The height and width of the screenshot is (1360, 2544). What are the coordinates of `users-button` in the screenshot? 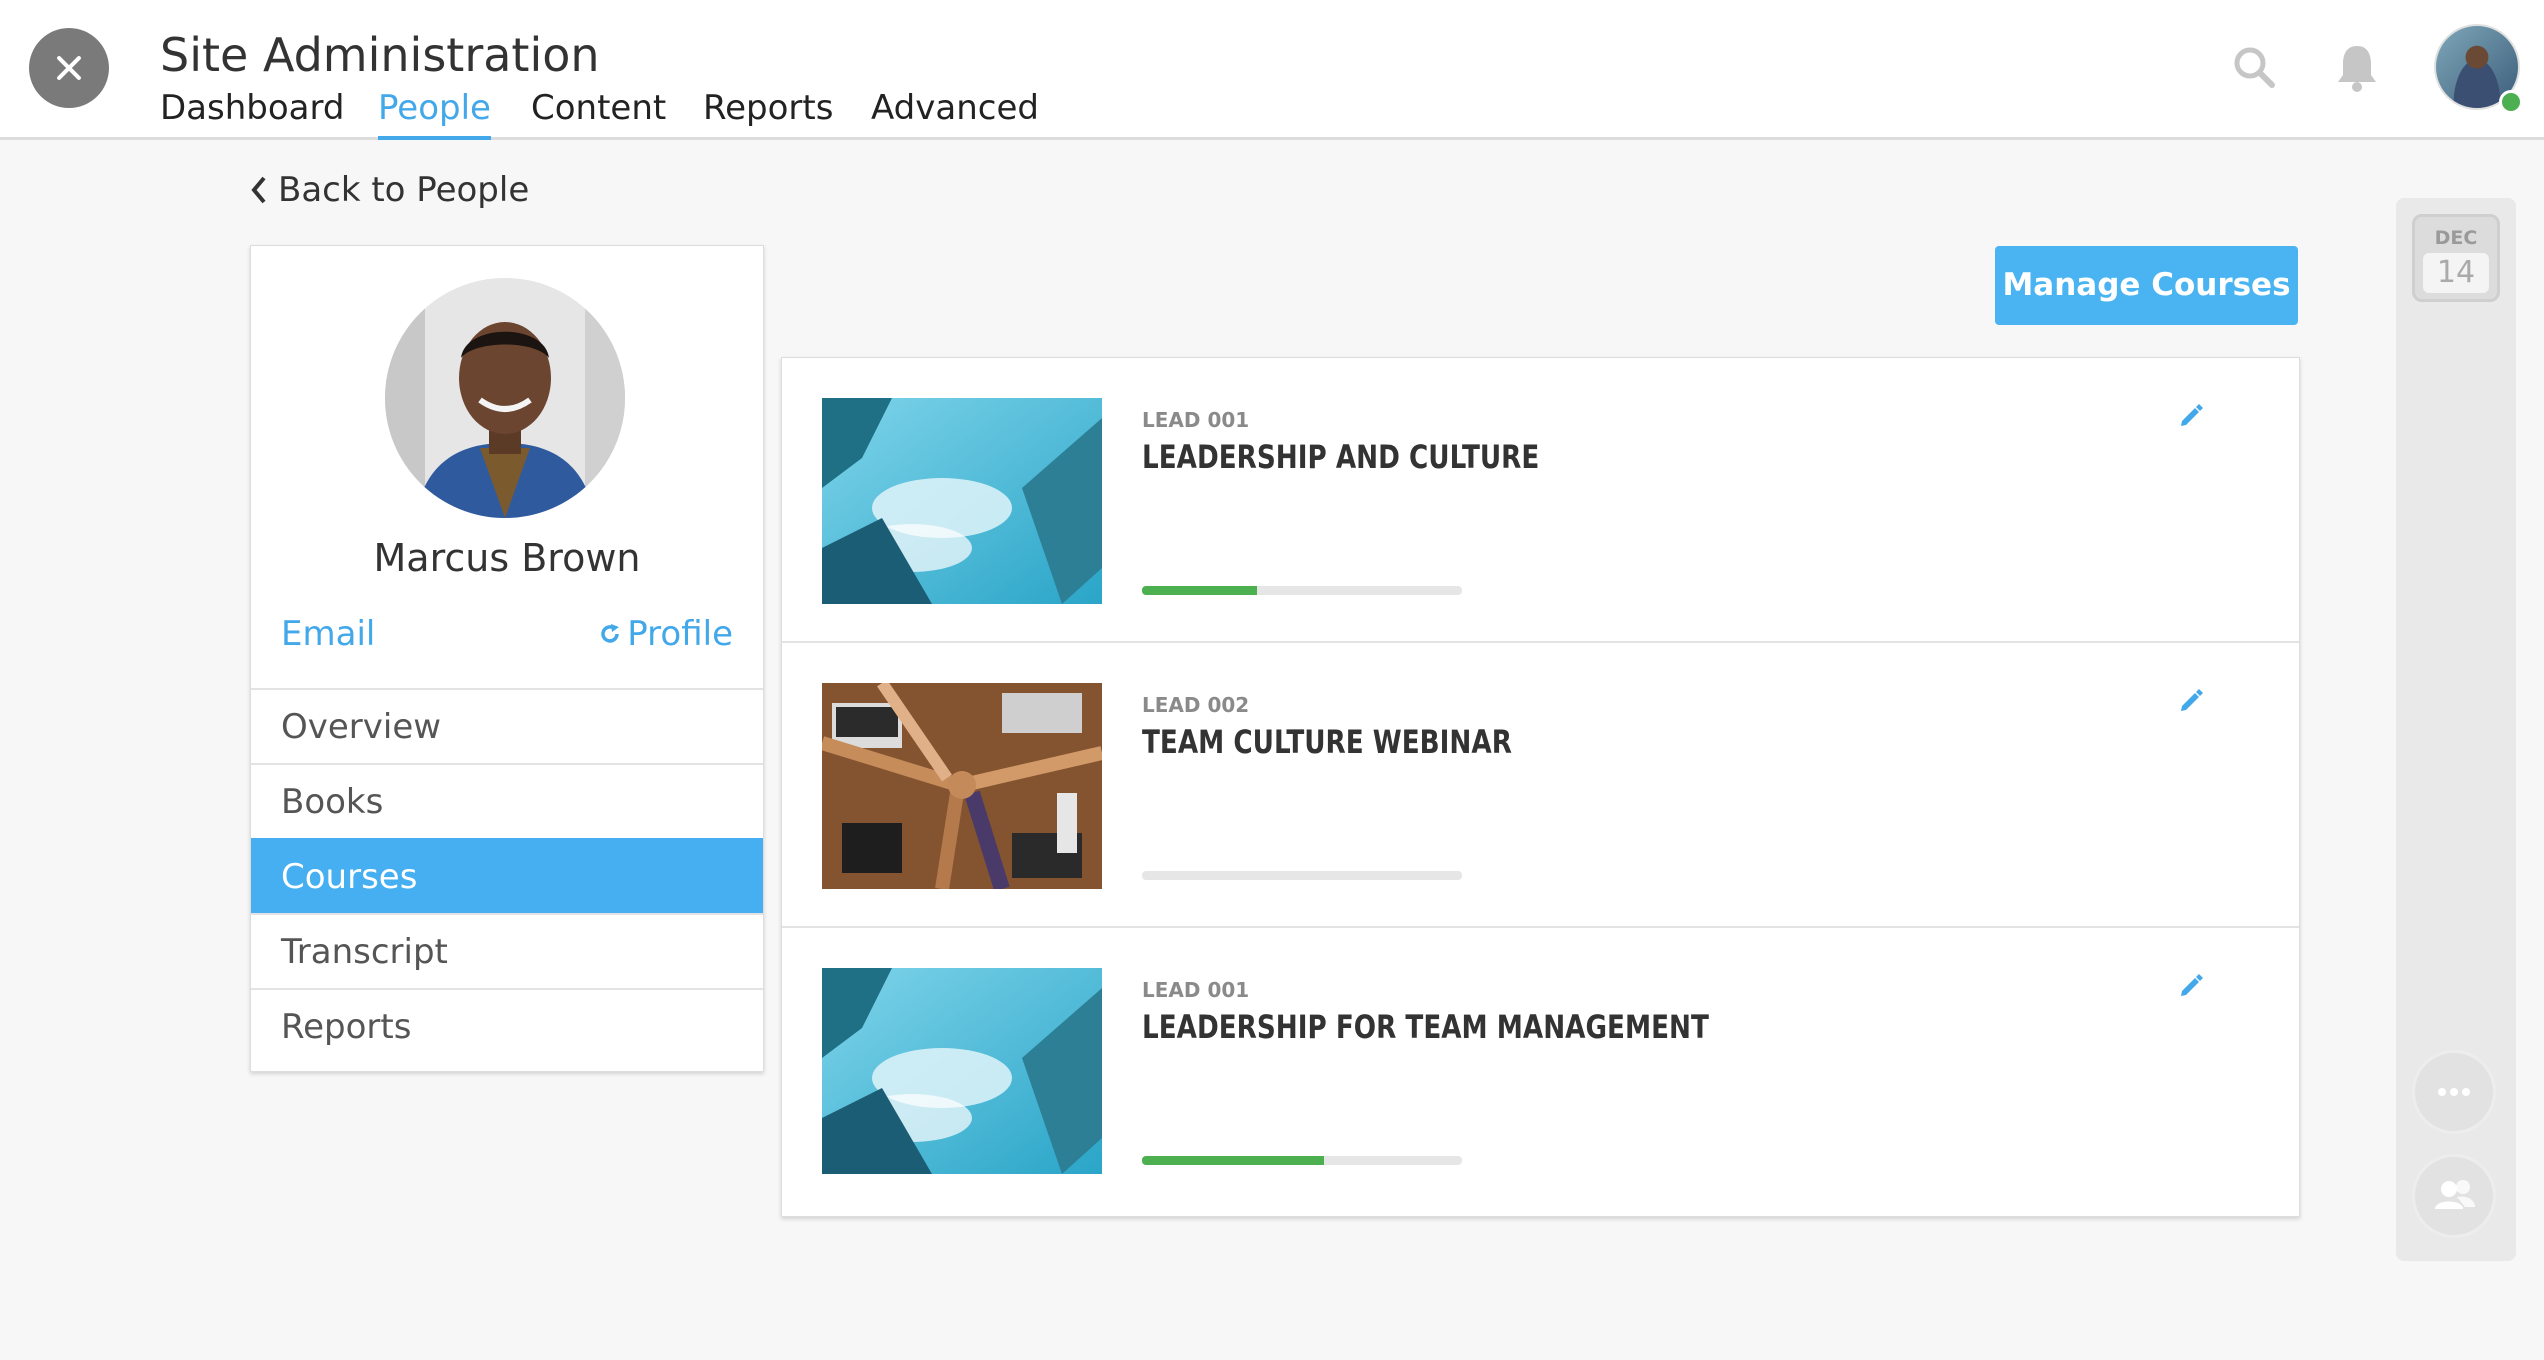 It's located at (2454, 1196).